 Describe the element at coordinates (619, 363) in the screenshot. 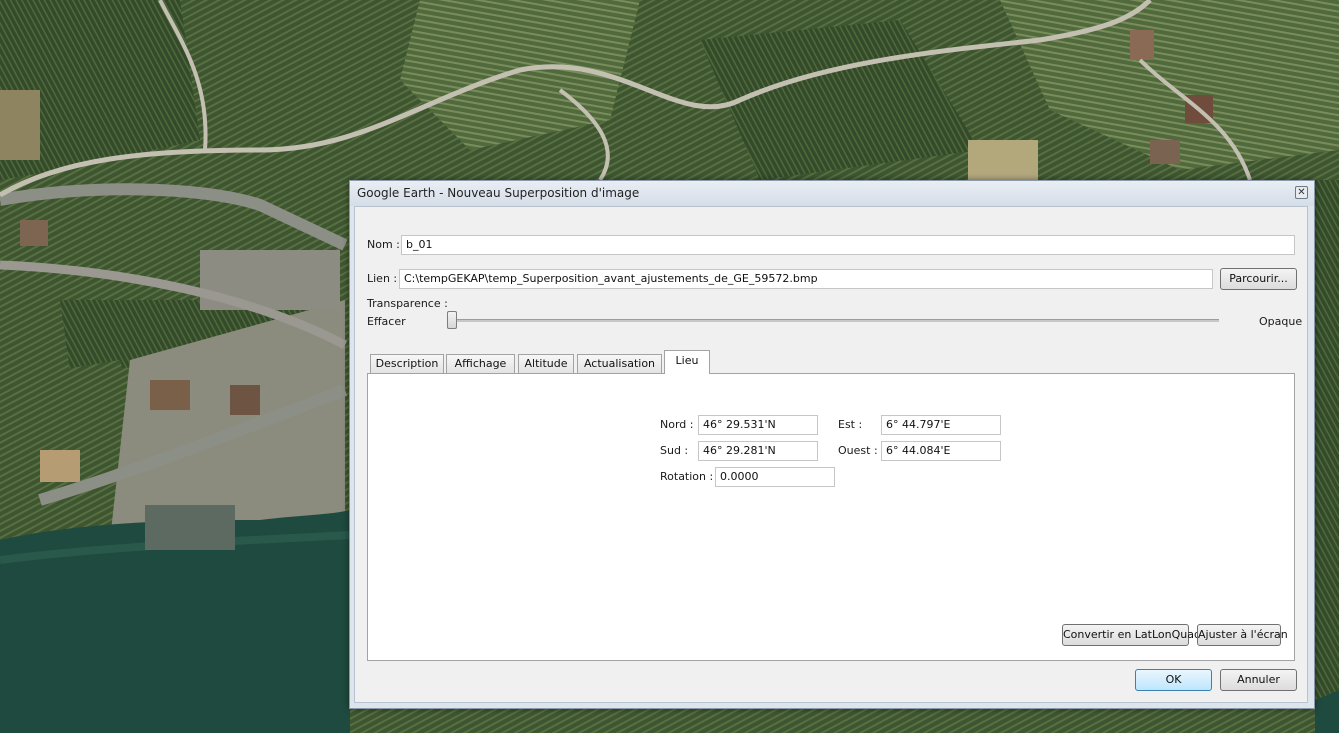

I see `tab-actualisation: Actualisation` at that location.